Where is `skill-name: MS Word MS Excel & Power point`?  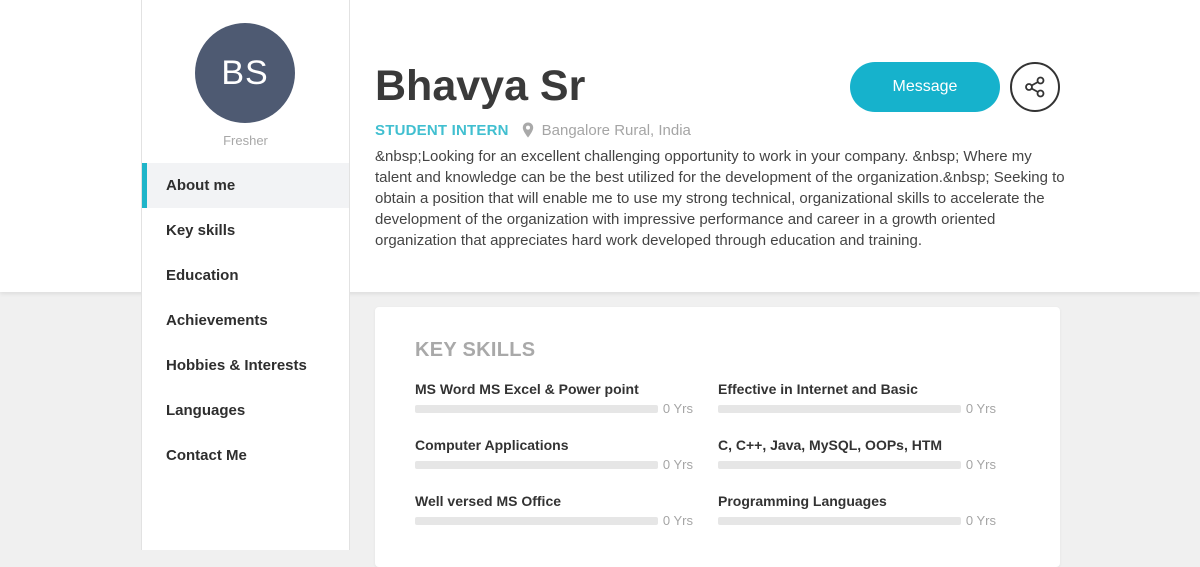
skill-name: MS Word MS Excel & Power point is located at coordinates (527, 389).